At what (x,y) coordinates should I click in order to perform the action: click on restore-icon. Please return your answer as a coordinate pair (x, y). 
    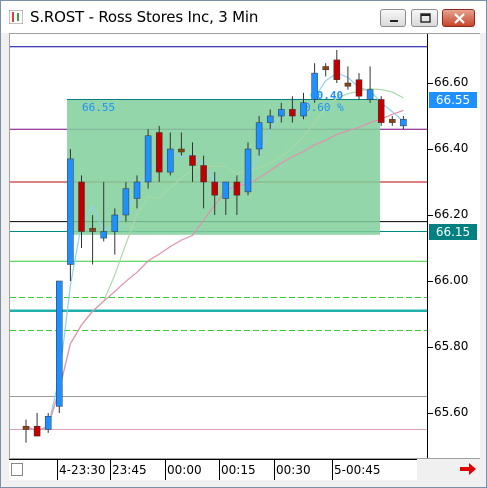
    Looking at the image, I should click on (425, 18).